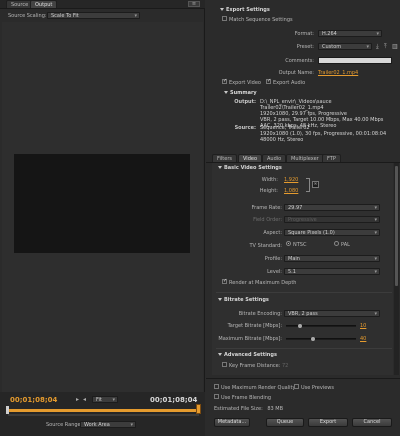  What do you see at coordinates (238, 409) in the screenshot?
I see `file-size-caption: Estimated File Size:` at bounding box center [238, 409].